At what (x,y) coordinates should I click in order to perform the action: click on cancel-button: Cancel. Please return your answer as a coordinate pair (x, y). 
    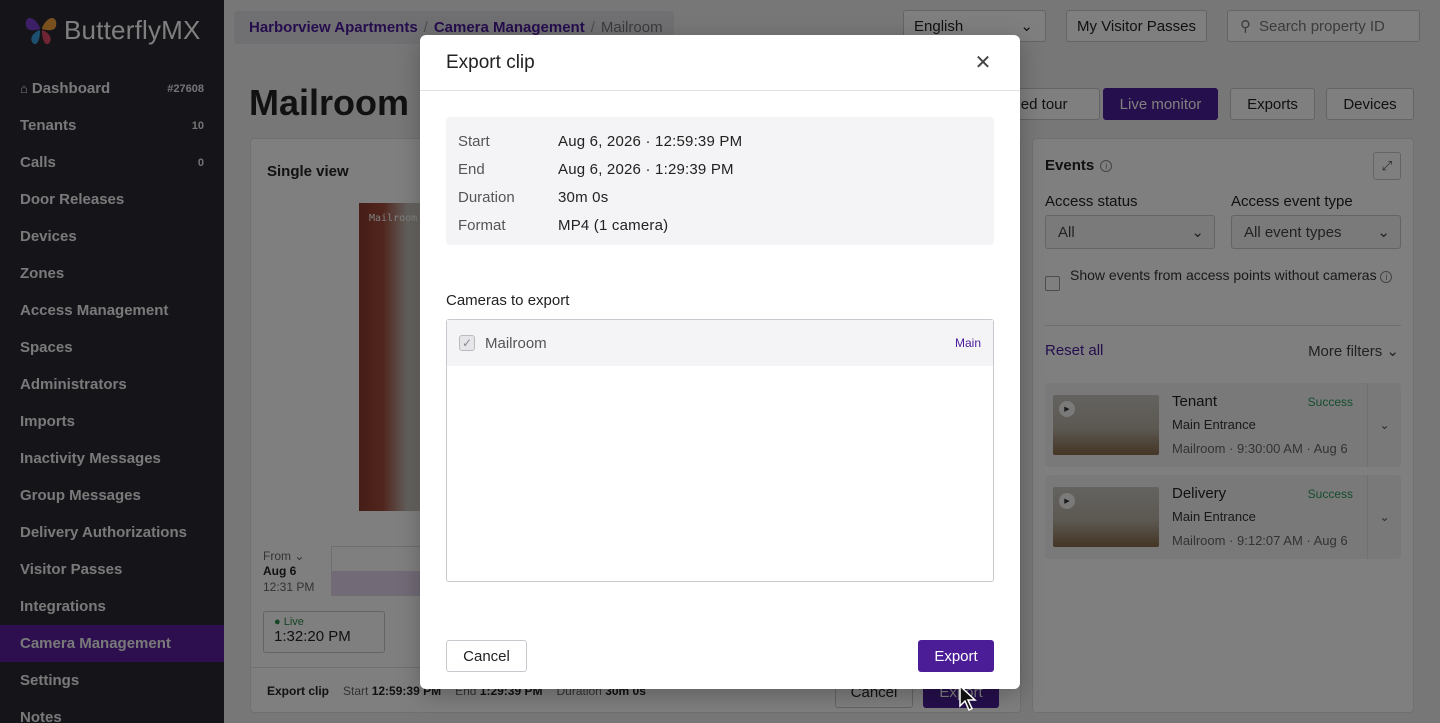
    Looking at the image, I should click on (486, 656).